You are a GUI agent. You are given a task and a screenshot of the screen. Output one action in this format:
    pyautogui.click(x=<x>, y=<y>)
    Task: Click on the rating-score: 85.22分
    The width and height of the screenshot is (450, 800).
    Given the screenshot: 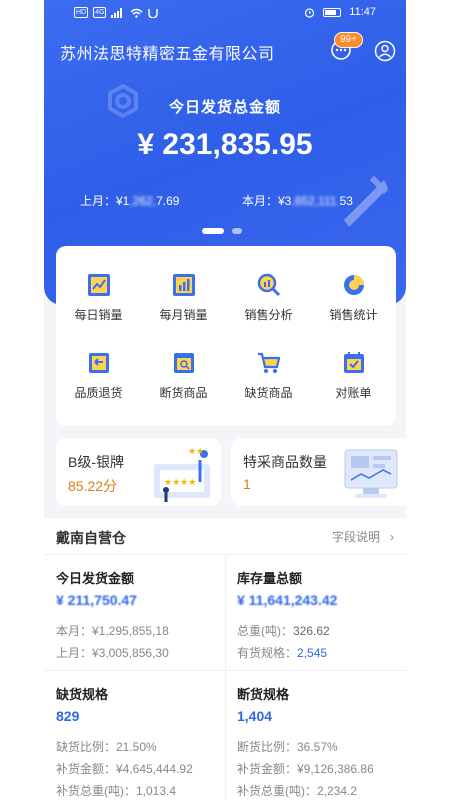 What is the action you would take?
    pyautogui.click(x=93, y=486)
    